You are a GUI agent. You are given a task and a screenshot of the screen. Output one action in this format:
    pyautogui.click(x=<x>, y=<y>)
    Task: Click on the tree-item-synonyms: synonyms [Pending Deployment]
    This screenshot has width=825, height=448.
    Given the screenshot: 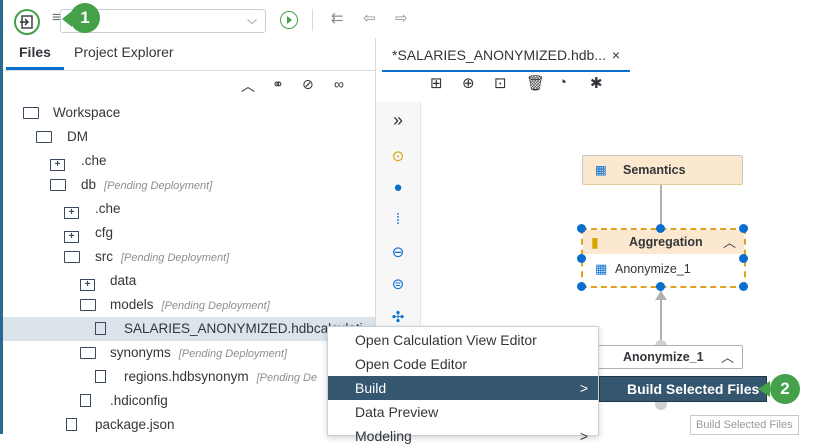 What is the action you would take?
    pyautogui.click(x=189, y=353)
    